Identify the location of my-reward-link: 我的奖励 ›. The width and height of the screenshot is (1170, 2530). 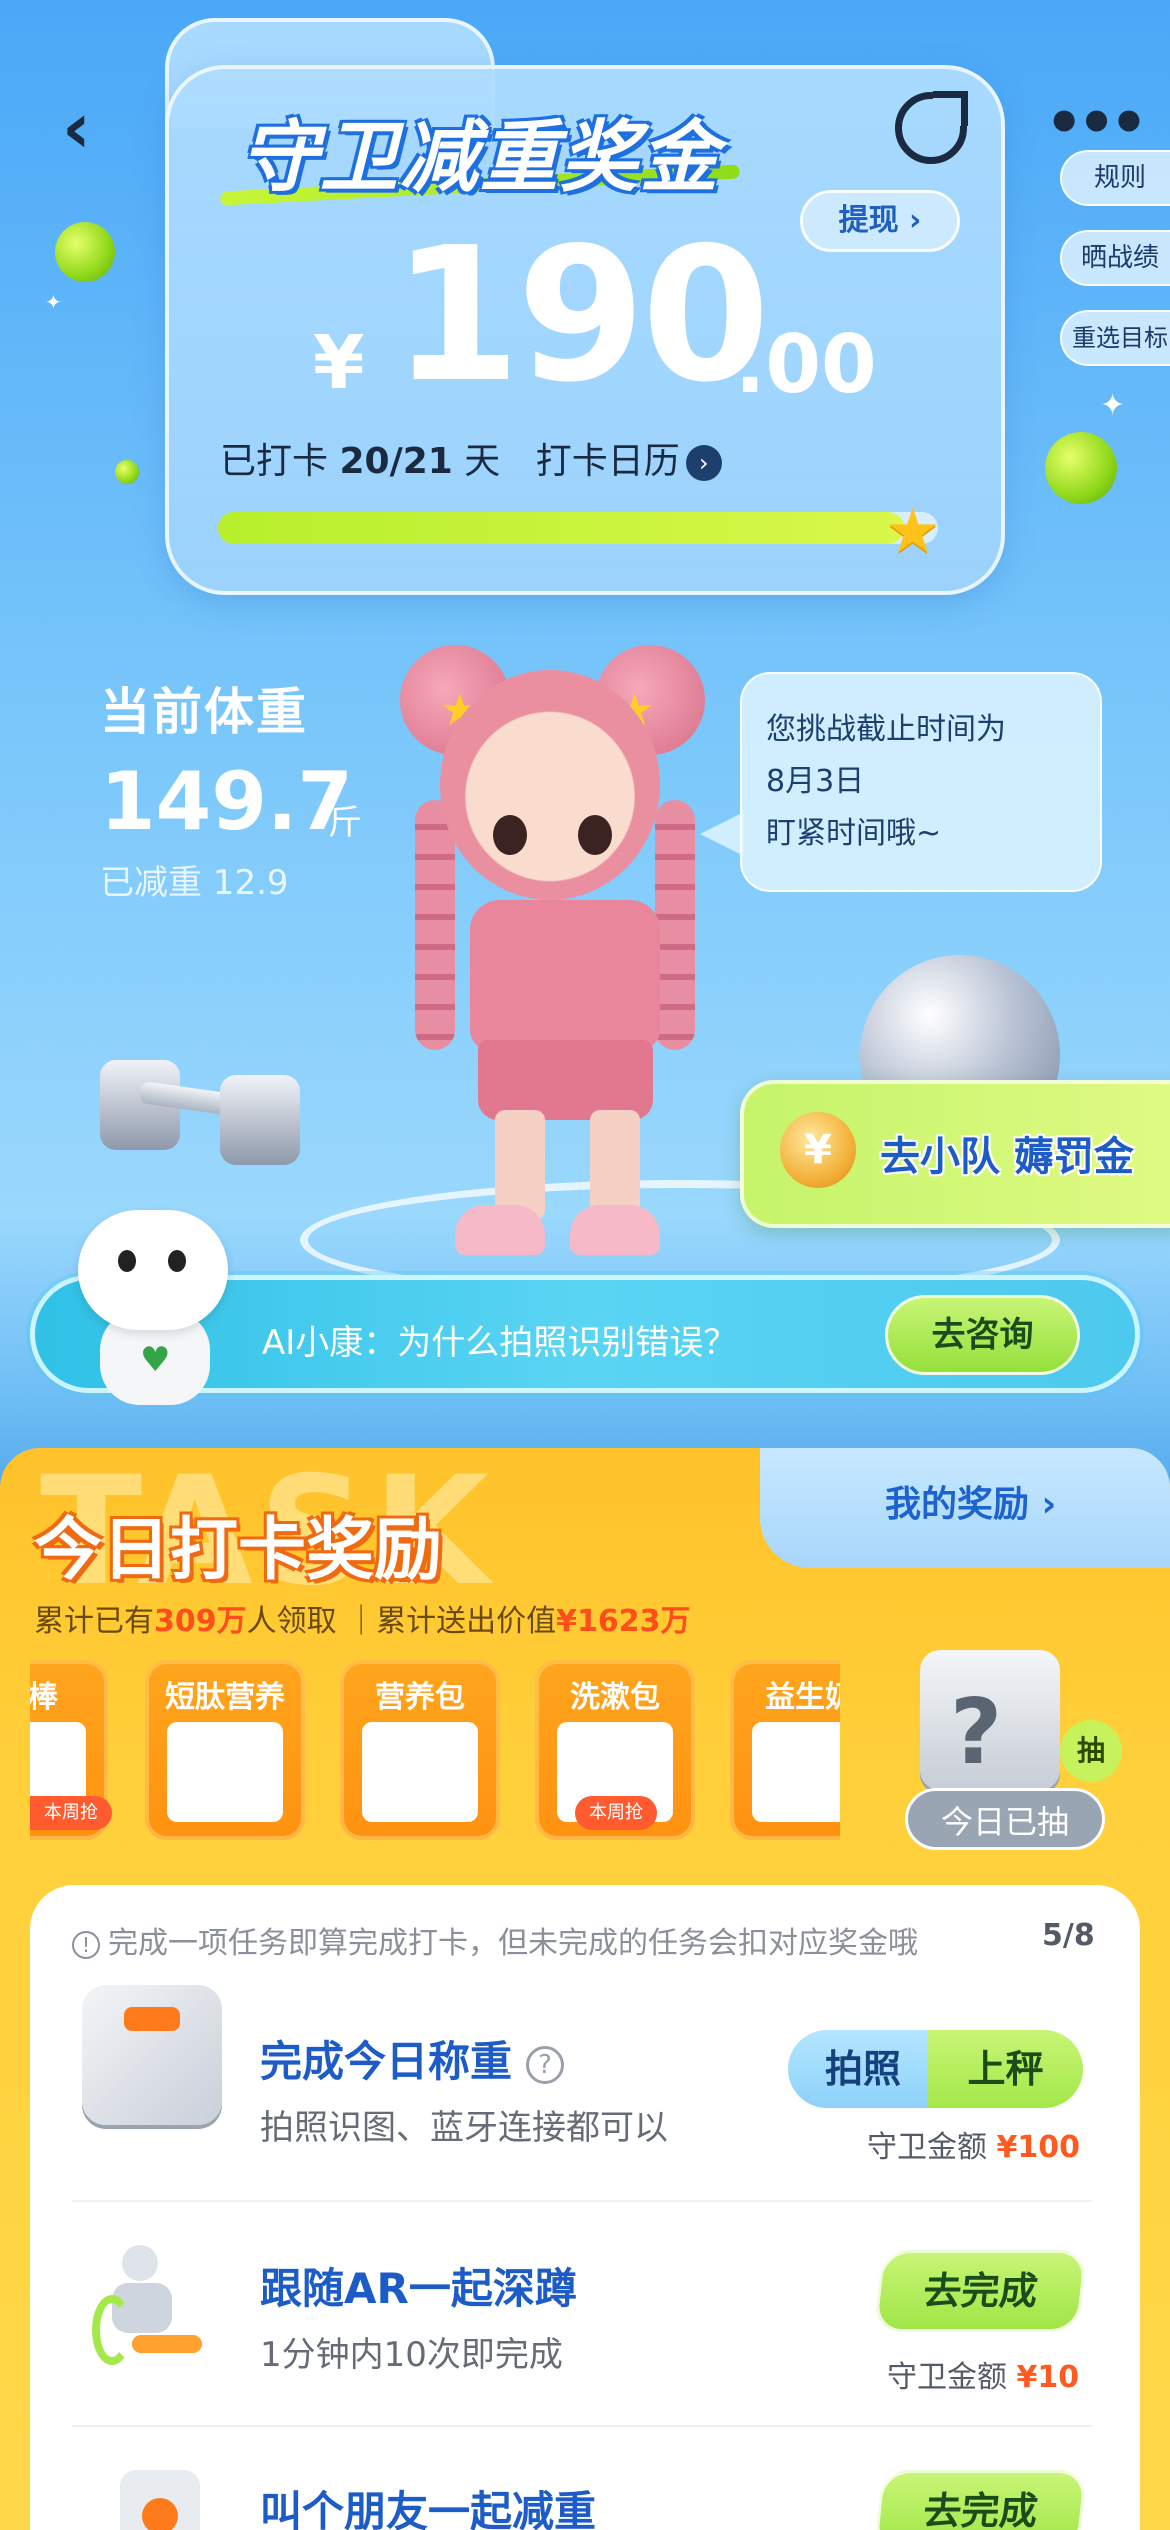
(970, 1501).